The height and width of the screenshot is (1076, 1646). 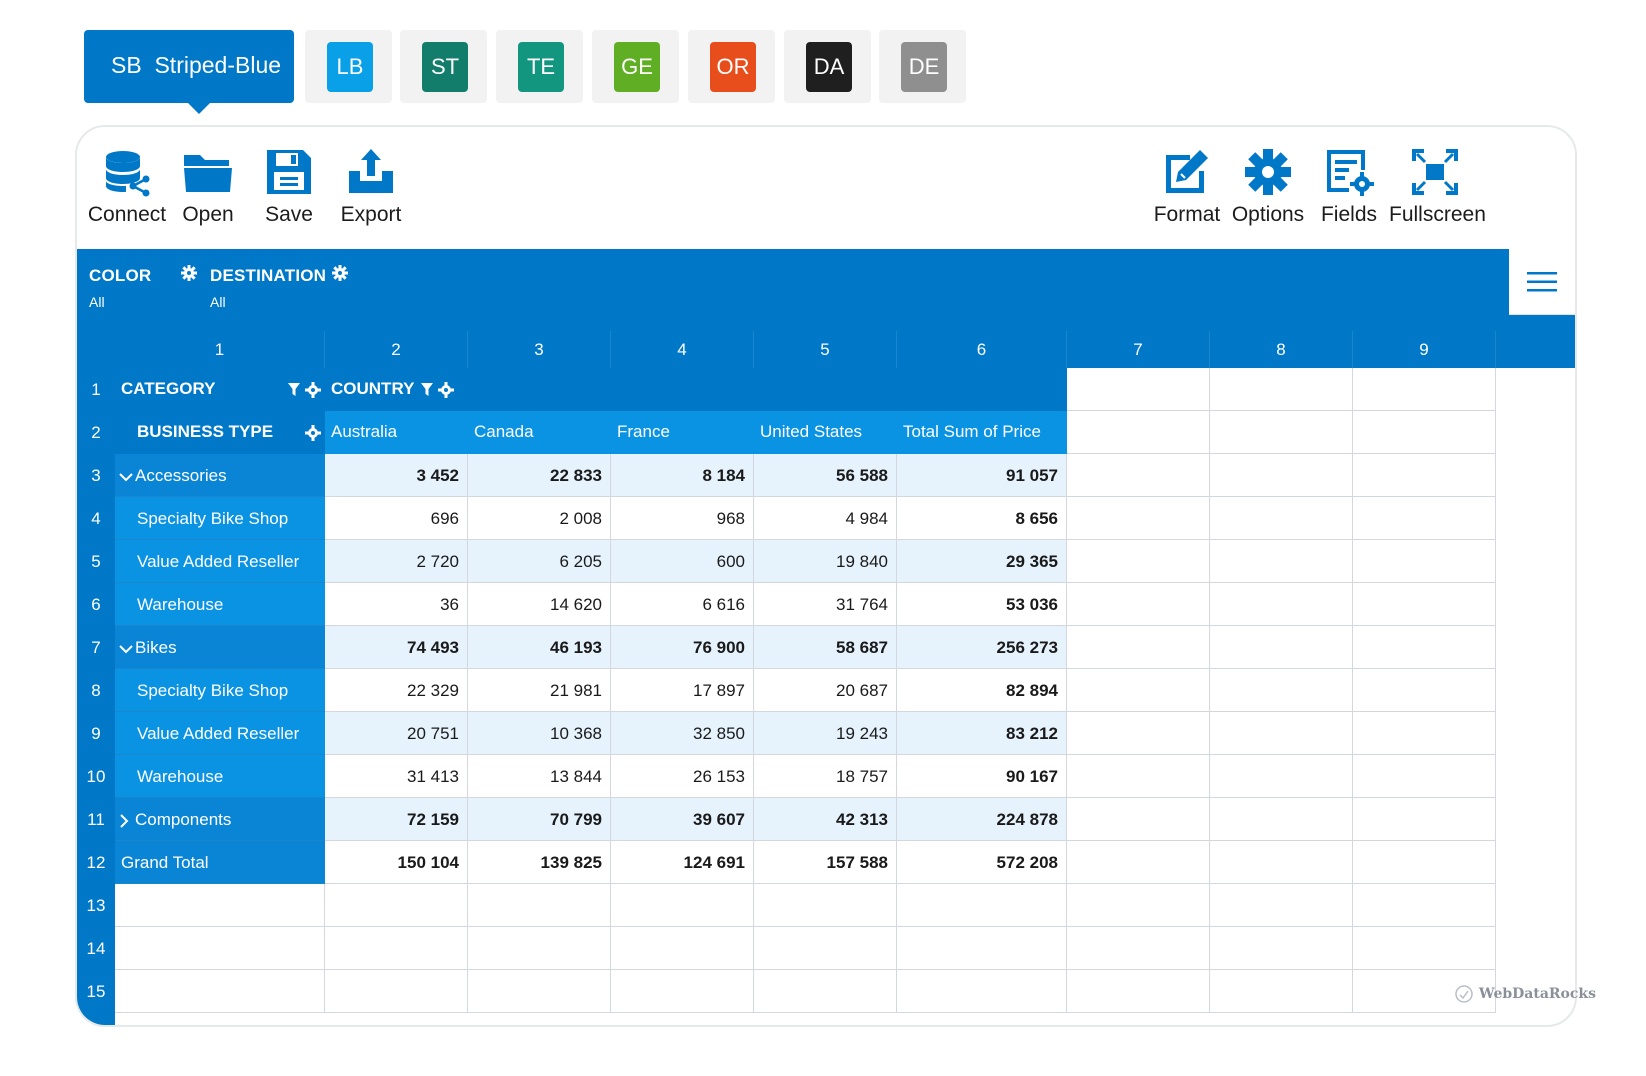 I want to click on value-cell: 6 616, so click(x=682, y=604).